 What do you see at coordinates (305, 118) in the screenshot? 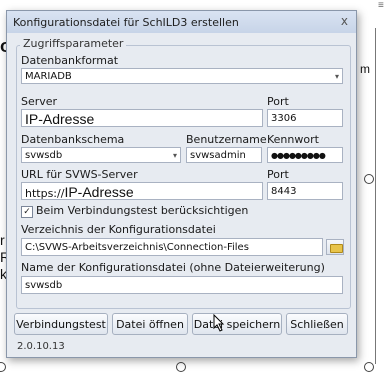
I see `port-input: 3306` at bounding box center [305, 118].